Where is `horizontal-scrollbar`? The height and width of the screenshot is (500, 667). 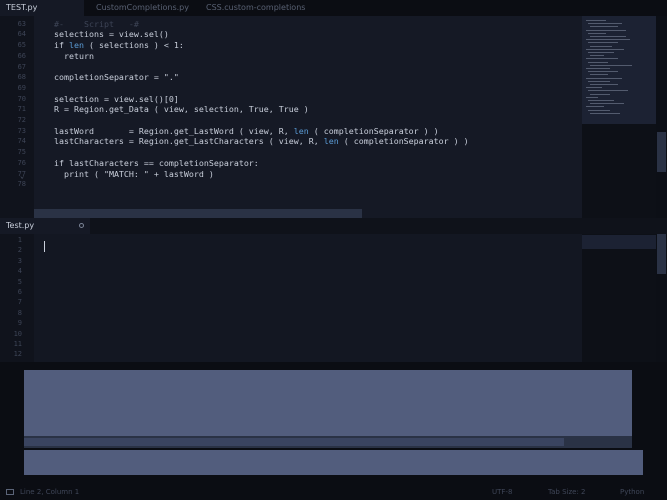 horizontal-scrollbar is located at coordinates (198, 213).